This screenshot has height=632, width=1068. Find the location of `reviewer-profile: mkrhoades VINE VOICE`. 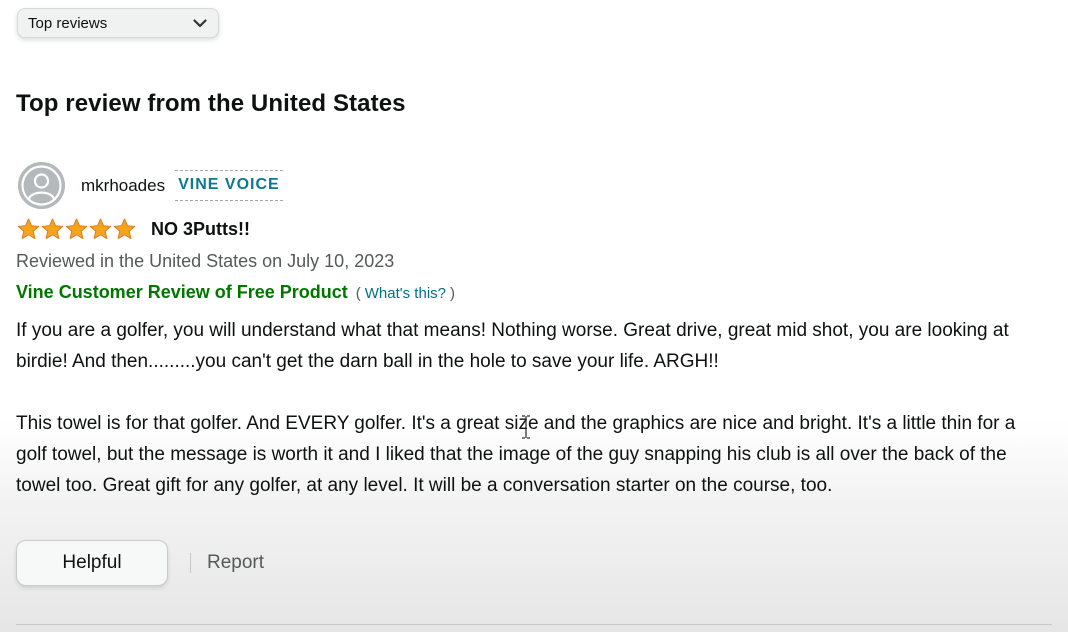

reviewer-profile: mkrhoades VINE VOICE is located at coordinates (150, 185).